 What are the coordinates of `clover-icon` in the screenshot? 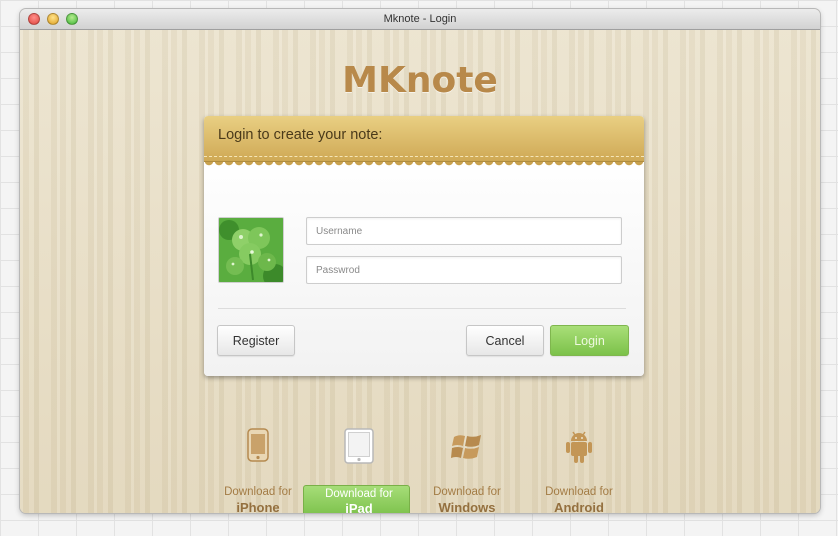 It's located at (251, 250).